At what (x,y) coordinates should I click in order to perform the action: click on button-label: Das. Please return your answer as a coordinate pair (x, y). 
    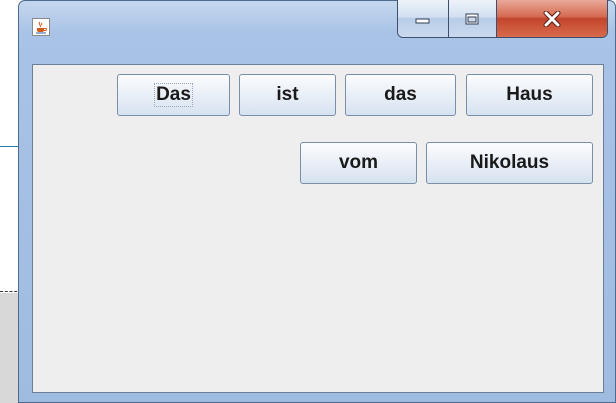
    Looking at the image, I should click on (173, 95).